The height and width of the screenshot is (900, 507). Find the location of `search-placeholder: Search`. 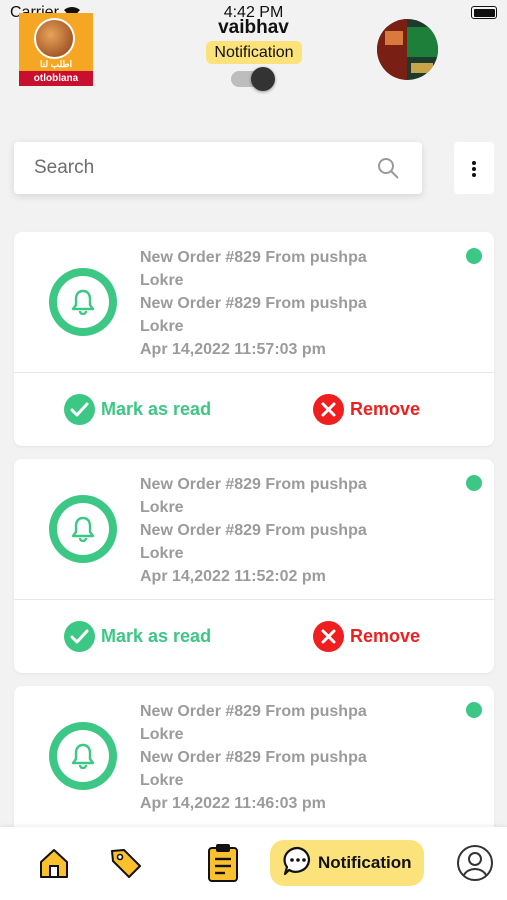

search-placeholder: Search is located at coordinates (64, 167).